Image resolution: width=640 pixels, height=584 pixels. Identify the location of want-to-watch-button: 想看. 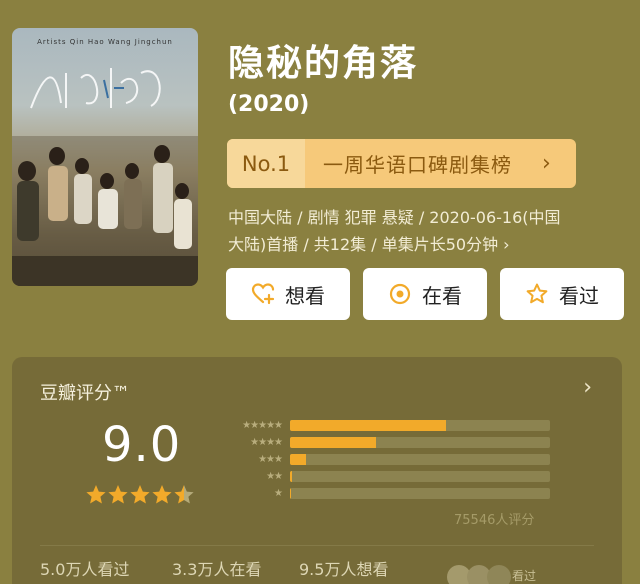
(288, 294).